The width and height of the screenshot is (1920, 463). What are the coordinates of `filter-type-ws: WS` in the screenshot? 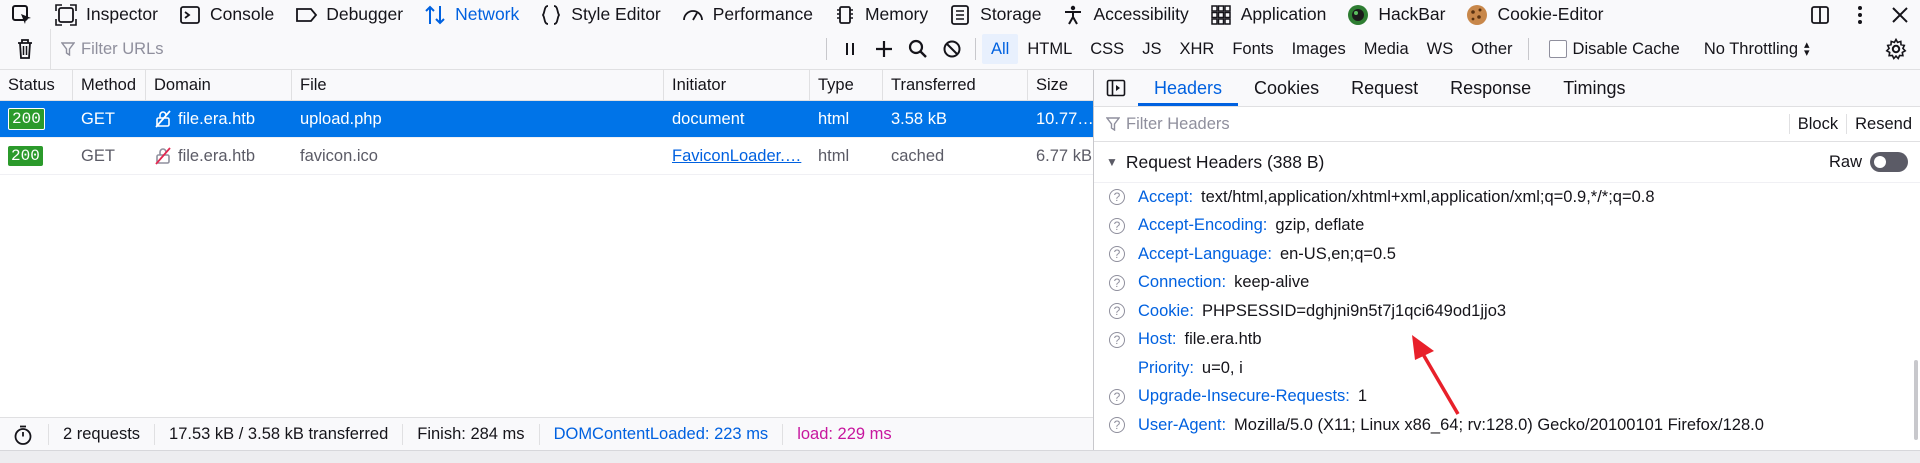 It's located at (1440, 49).